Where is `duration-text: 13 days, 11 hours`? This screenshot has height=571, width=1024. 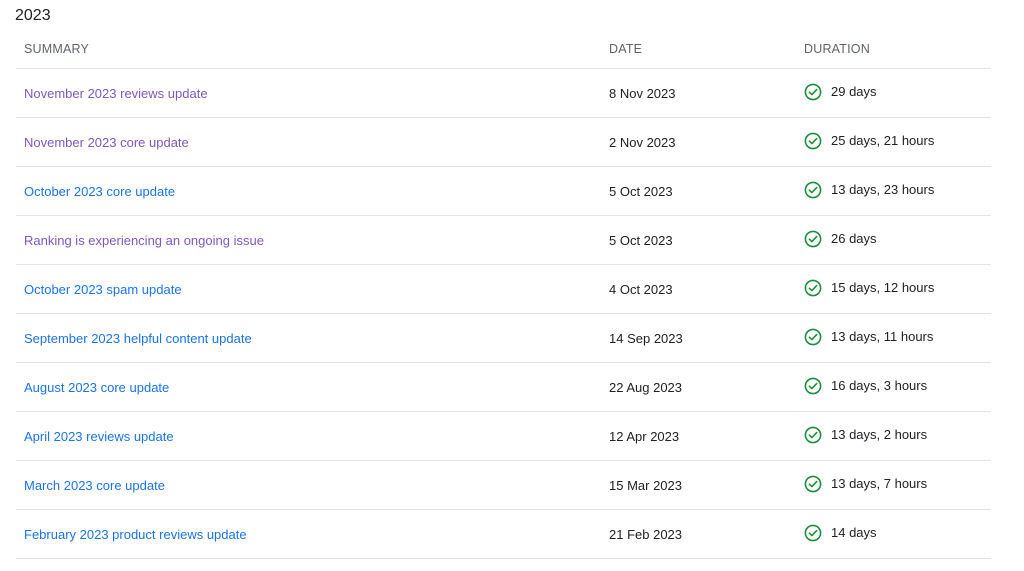
duration-text: 13 days, 11 hours is located at coordinates (882, 336).